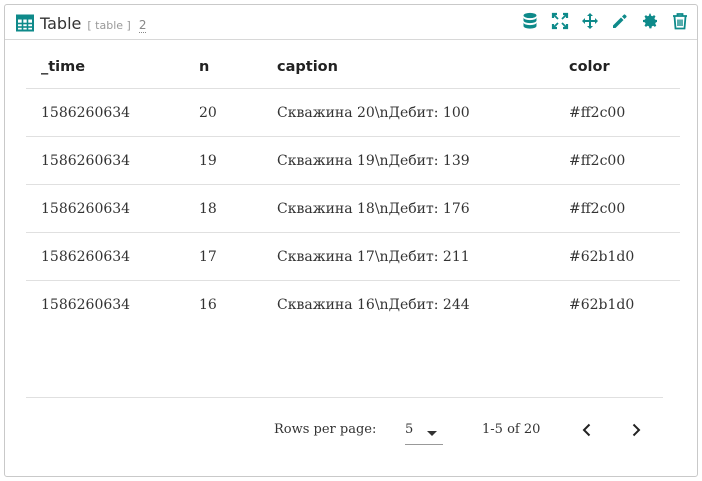 The height and width of the screenshot is (481, 702). Describe the element at coordinates (325, 429) in the screenshot. I see `rows-per-page-label: Rows per page:` at that location.